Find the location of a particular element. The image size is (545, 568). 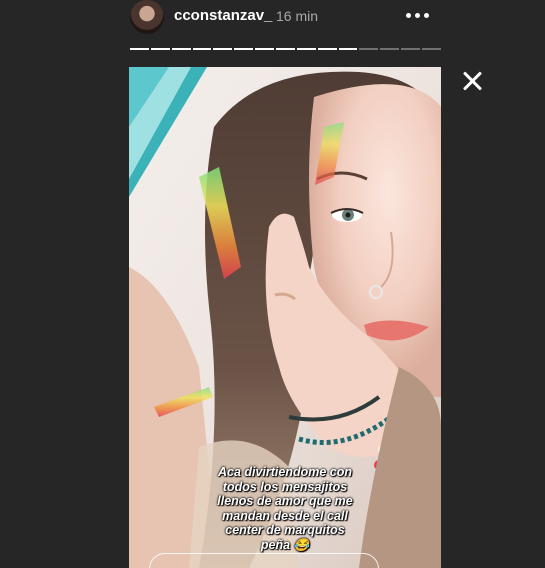

timestamp: 16 min is located at coordinates (297, 16).